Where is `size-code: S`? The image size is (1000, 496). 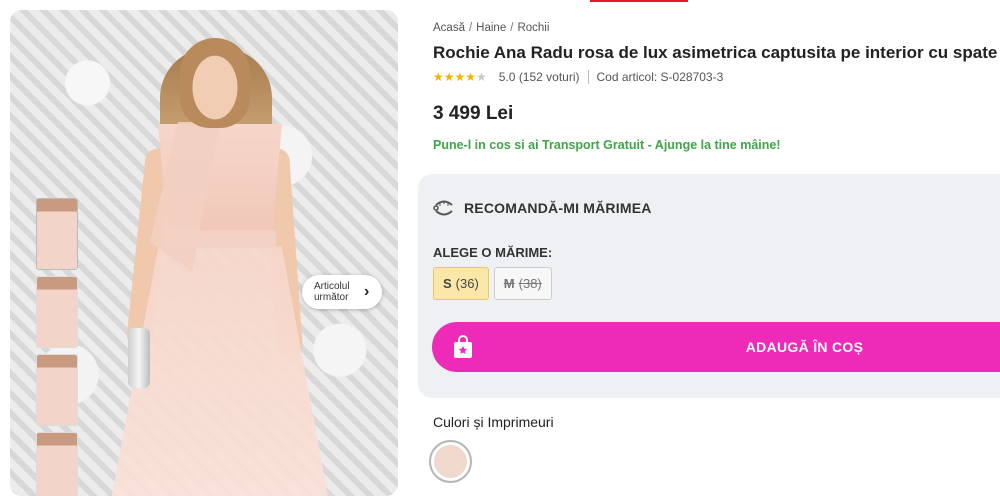
size-code: S is located at coordinates (447, 283).